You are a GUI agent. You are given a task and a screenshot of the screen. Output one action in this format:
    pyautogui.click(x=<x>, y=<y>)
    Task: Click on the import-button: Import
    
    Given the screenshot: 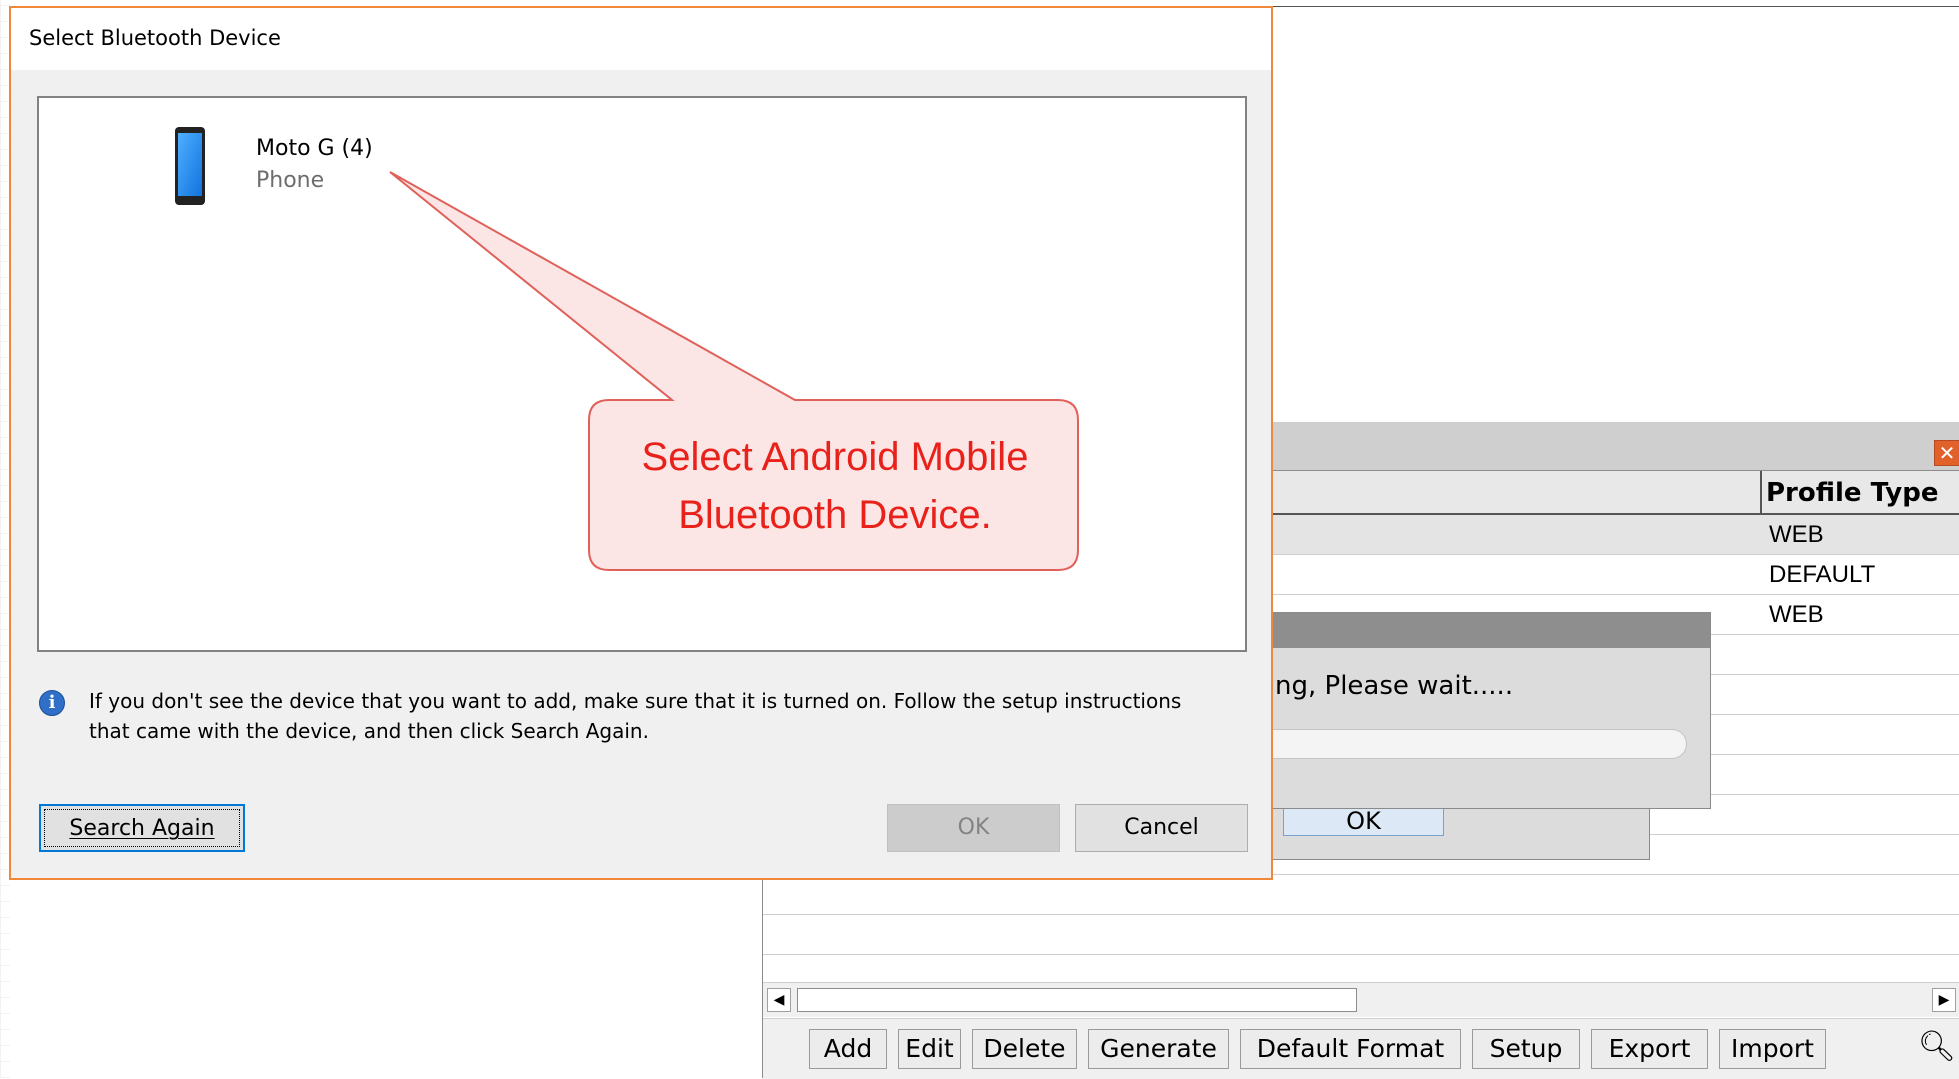 What is the action you would take?
    pyautogui.click(x=1772, y=1049)
    